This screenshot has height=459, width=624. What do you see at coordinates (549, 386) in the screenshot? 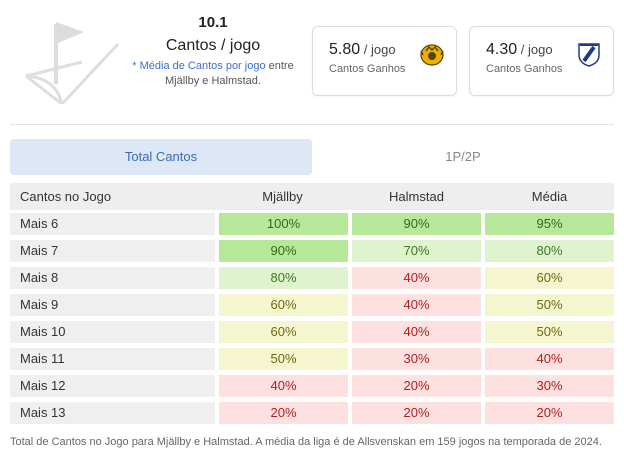
I see `cell-average: 30%` at bounding box center [549, 386].